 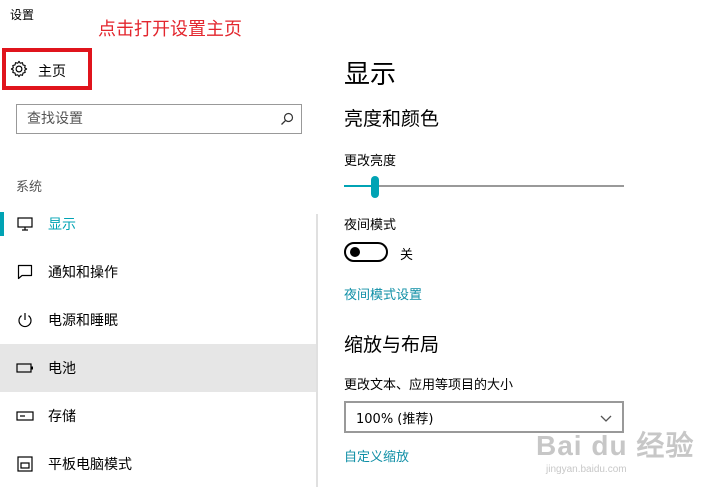 I want to click on brightness-slider, so click(x=484, y=187).